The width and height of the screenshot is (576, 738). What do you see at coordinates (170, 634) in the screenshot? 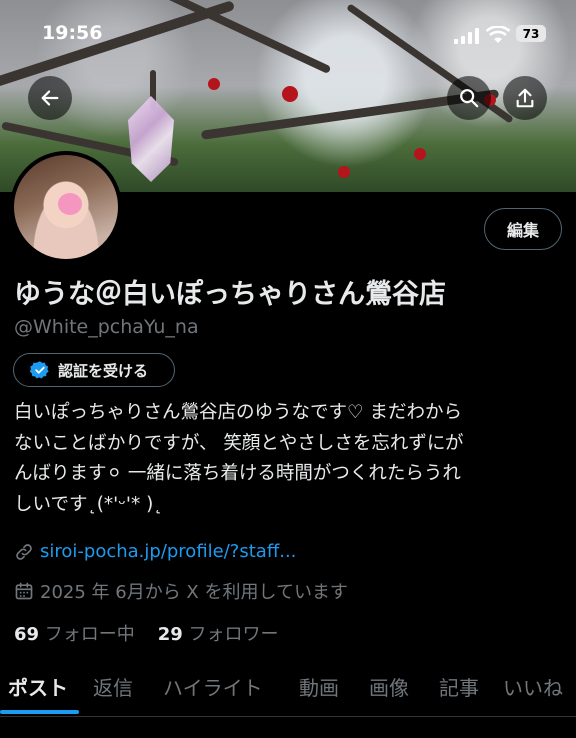
I see `followers-count: 29` at bounding box center [170, 634].